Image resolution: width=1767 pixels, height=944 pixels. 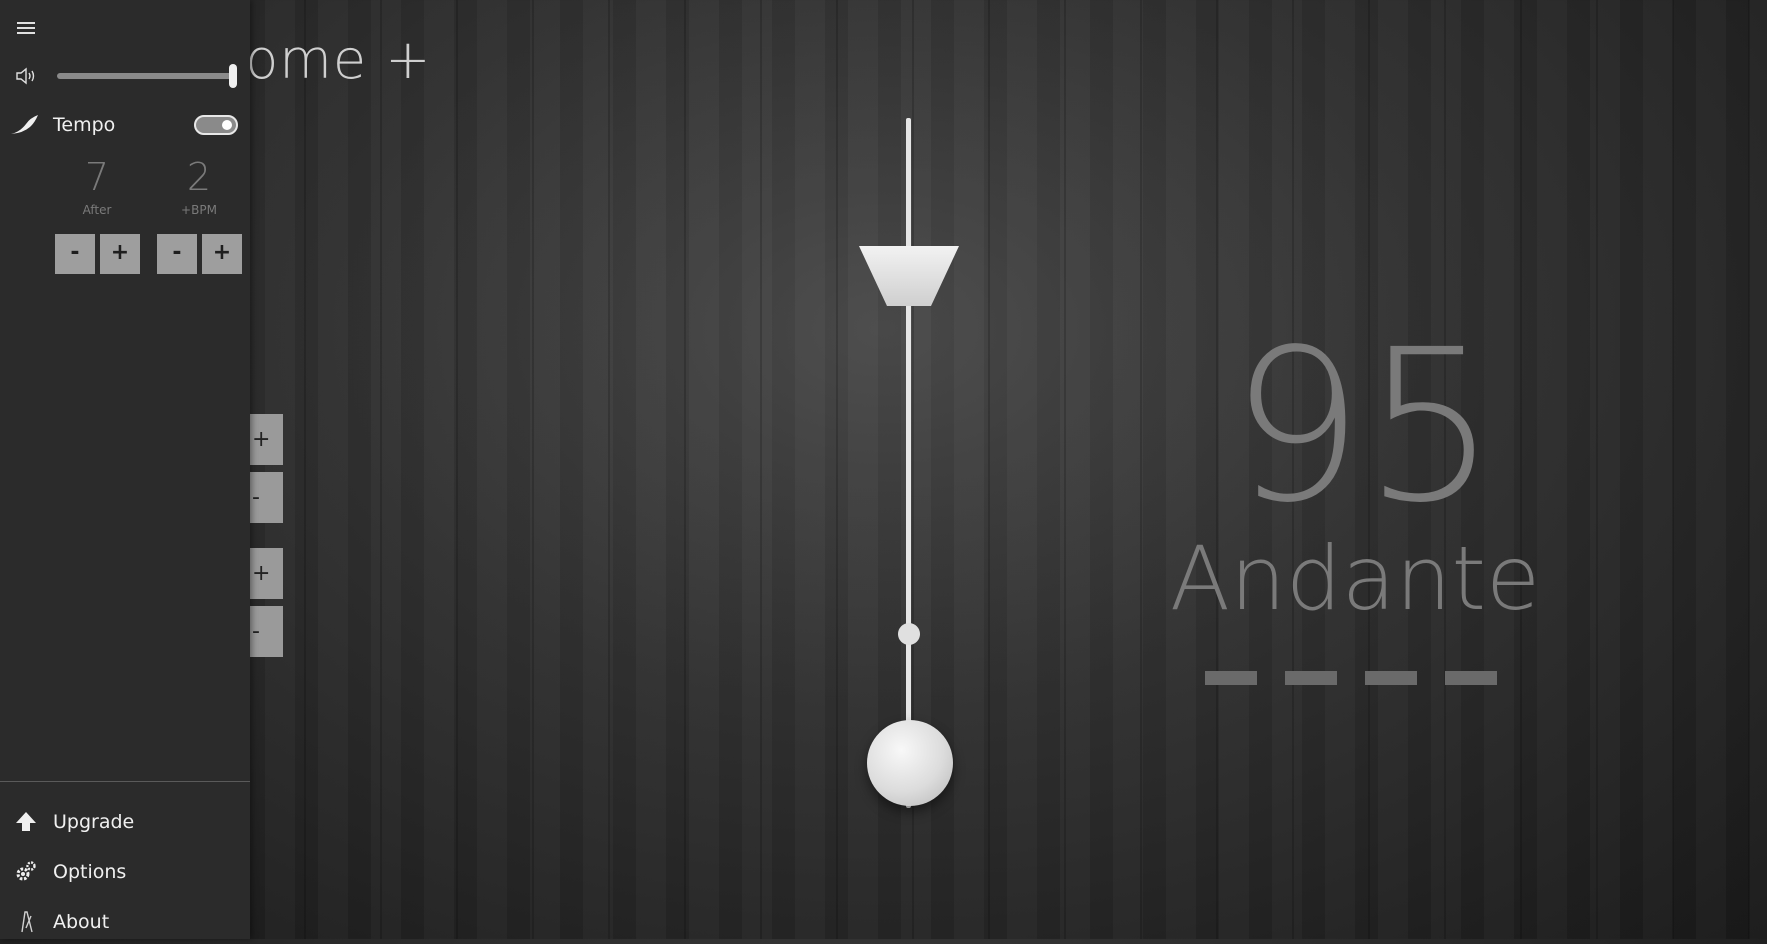 I want to click on tempo-decrease-button: -, so click(x=266, y=497).